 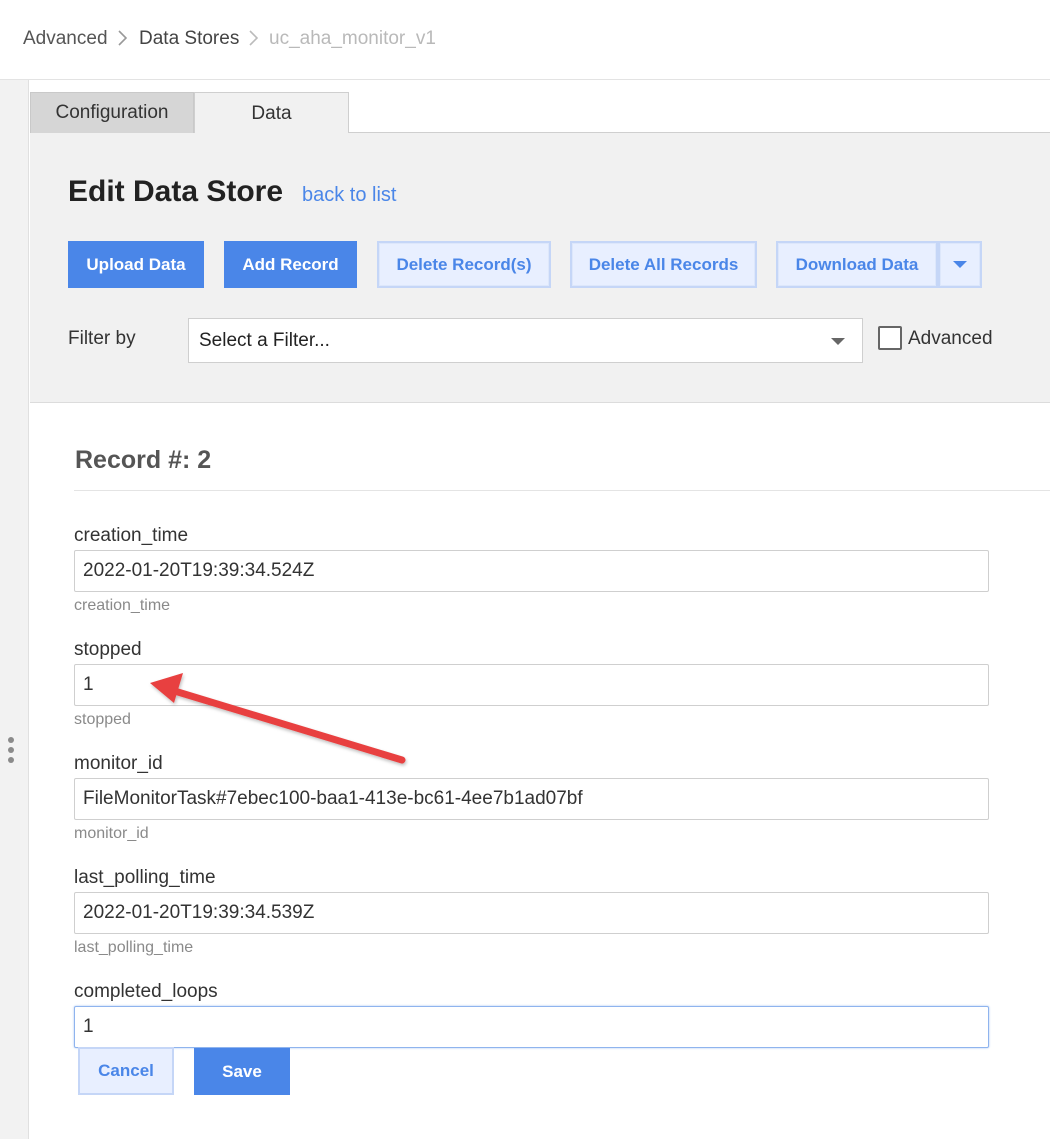 What do you see at coordinates (122, 605) in the screenshot?
I see `field-help-creation-time: creation_time` at bounding box center [122, 605].